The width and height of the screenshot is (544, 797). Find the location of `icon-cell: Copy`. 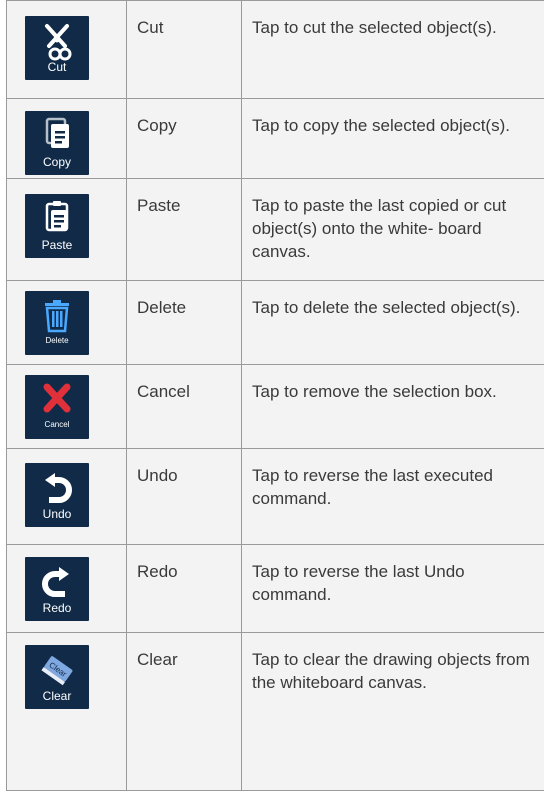

icon-cell: Copy is located at coordinates (66, 138).